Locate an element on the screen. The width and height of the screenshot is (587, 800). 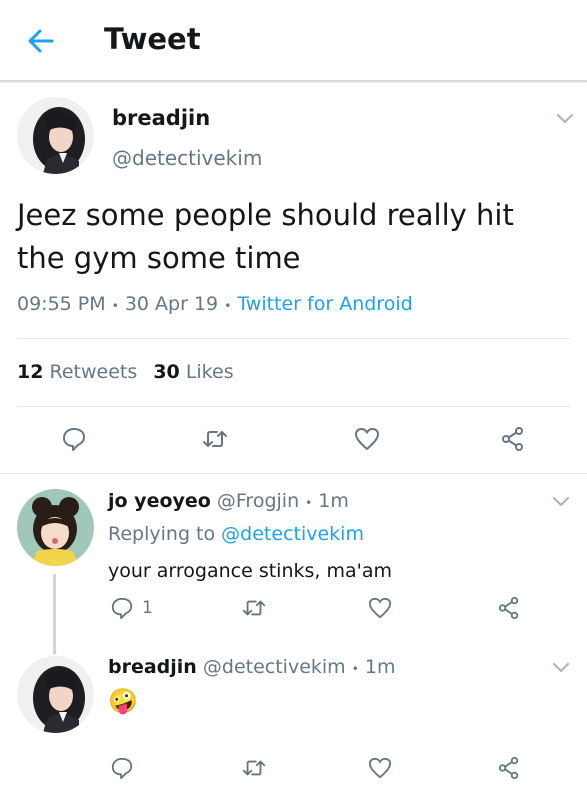
author-name: breadjin is located at coordinates (161, 118).